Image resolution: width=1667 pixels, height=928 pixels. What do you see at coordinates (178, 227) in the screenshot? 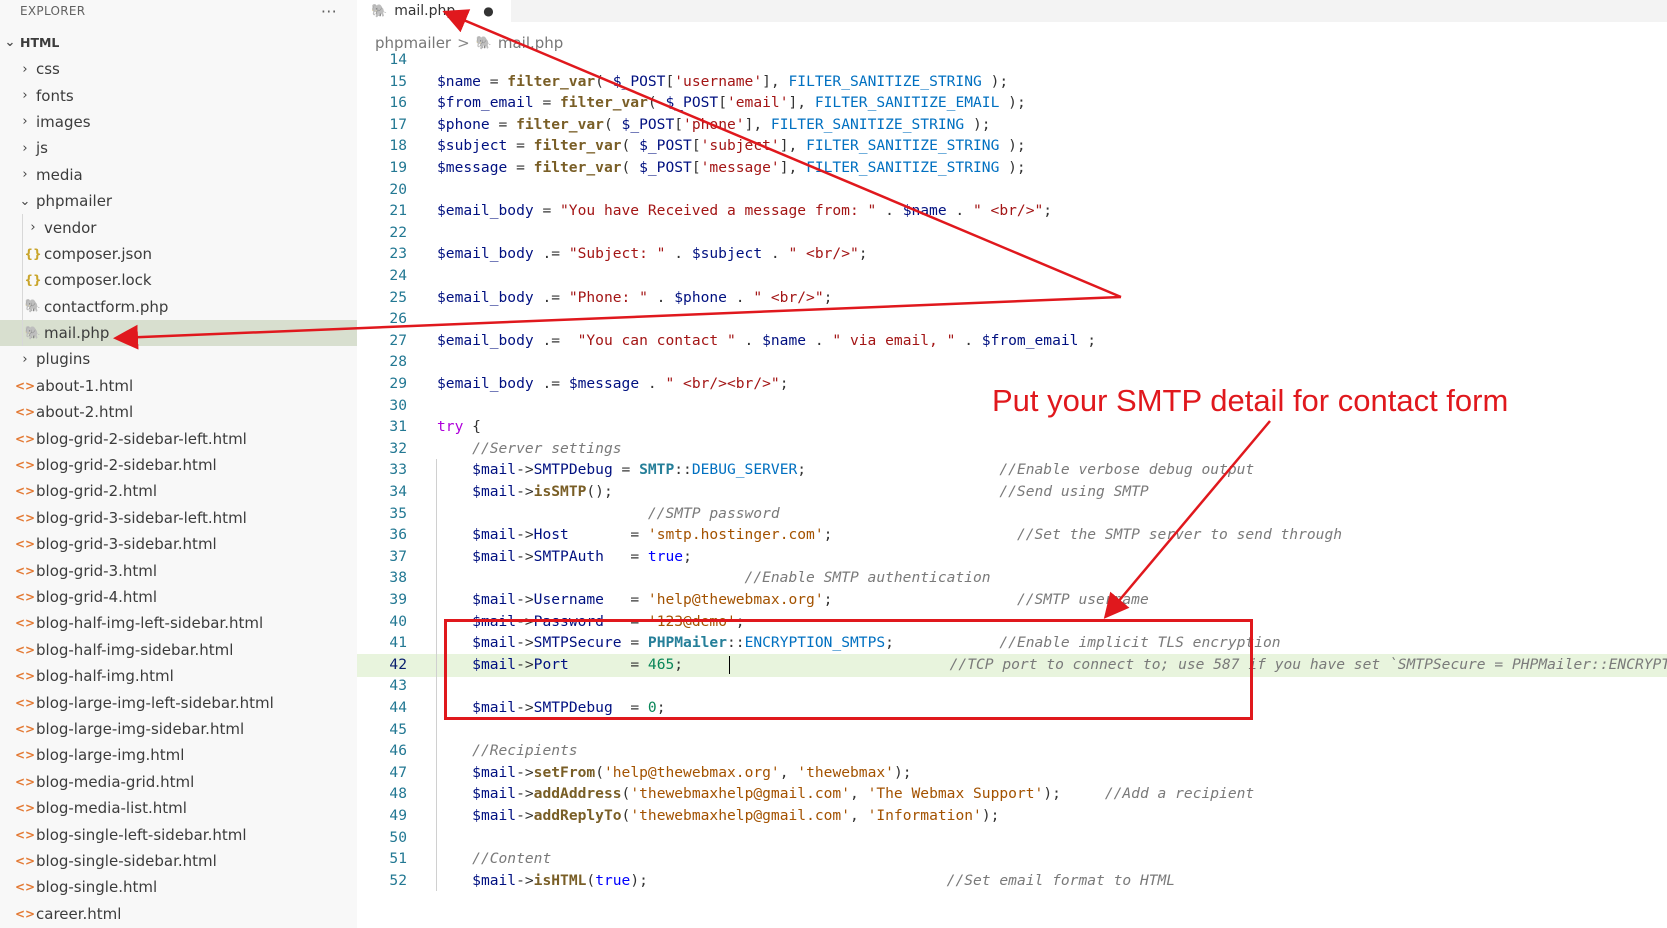
I see `tree-item: › vendor` at bounding box center [178, 227].